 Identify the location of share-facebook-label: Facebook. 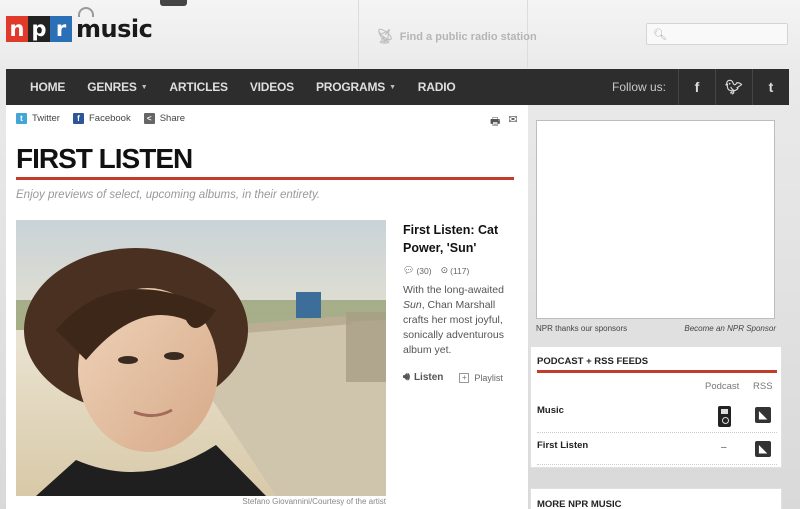
(109, 118).